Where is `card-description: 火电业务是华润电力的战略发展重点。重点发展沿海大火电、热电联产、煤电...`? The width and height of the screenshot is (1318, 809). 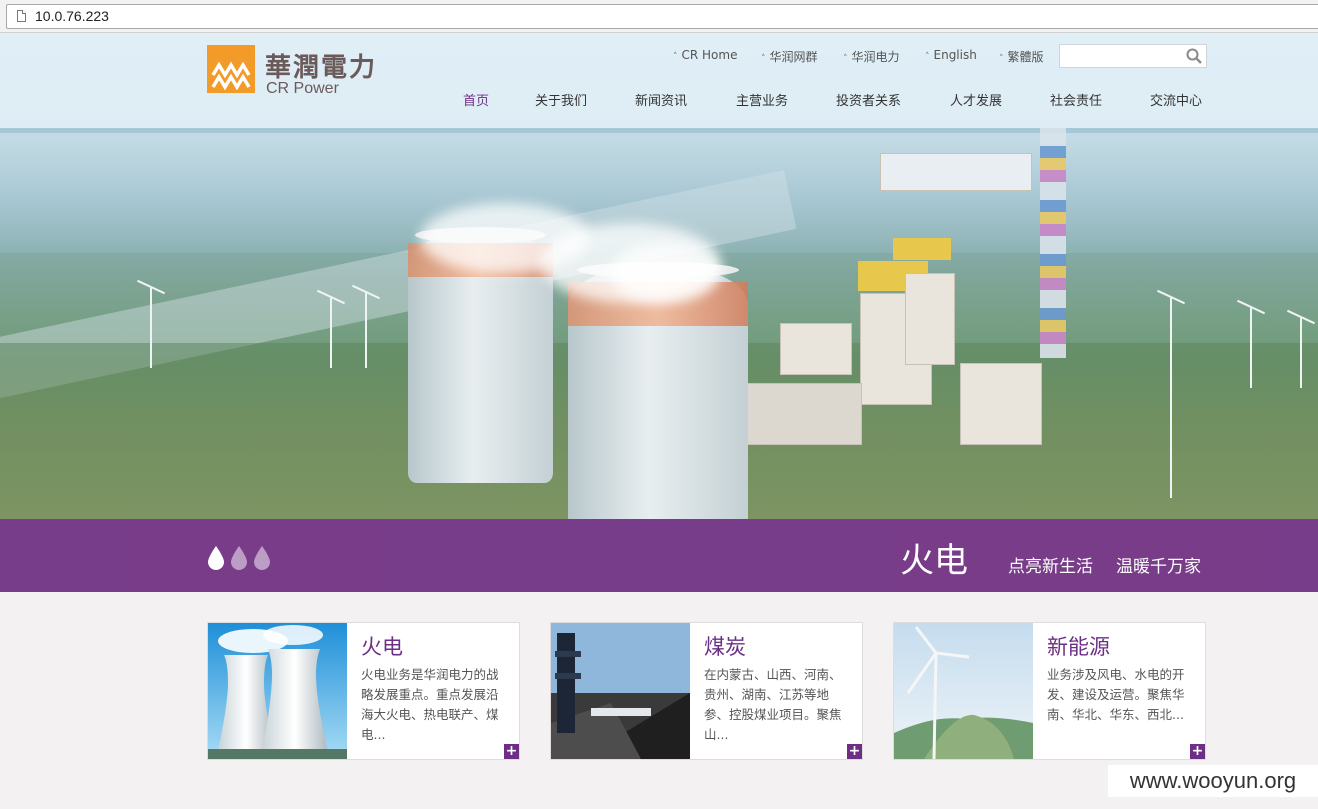
card-description: 火电业务是华润电力的战略发展重点。重点发展沿海大火电、热电联产、煤电... is located at coordinates (430, 704).